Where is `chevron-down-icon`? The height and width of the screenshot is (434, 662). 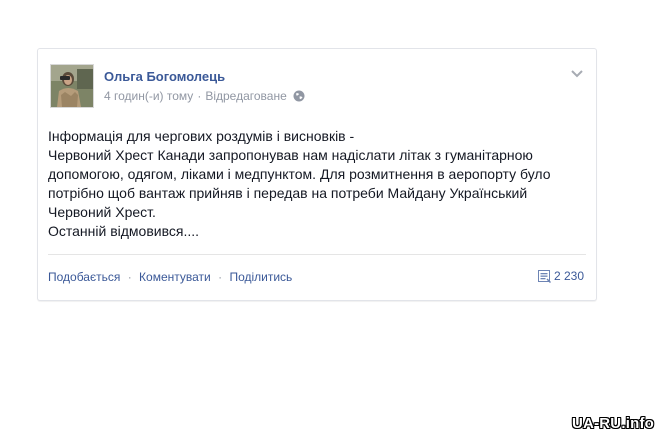
chevron-down-icon is located at coordinates (577, 72).